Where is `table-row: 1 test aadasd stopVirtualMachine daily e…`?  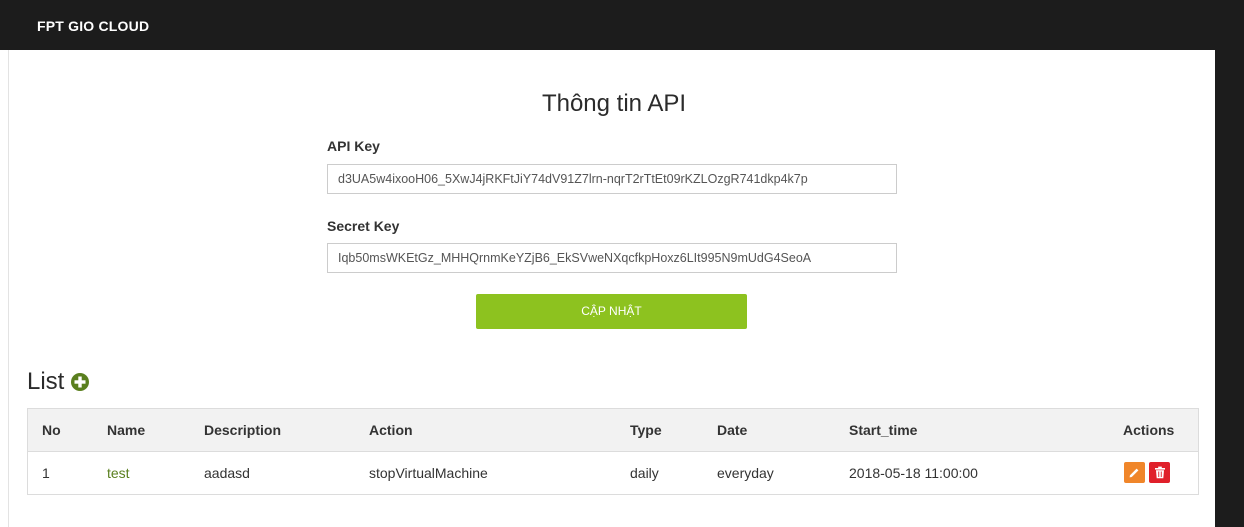 table-row: 1 test aadasd stopVirtualMachine daily e… is located at coordinates (613, 473).